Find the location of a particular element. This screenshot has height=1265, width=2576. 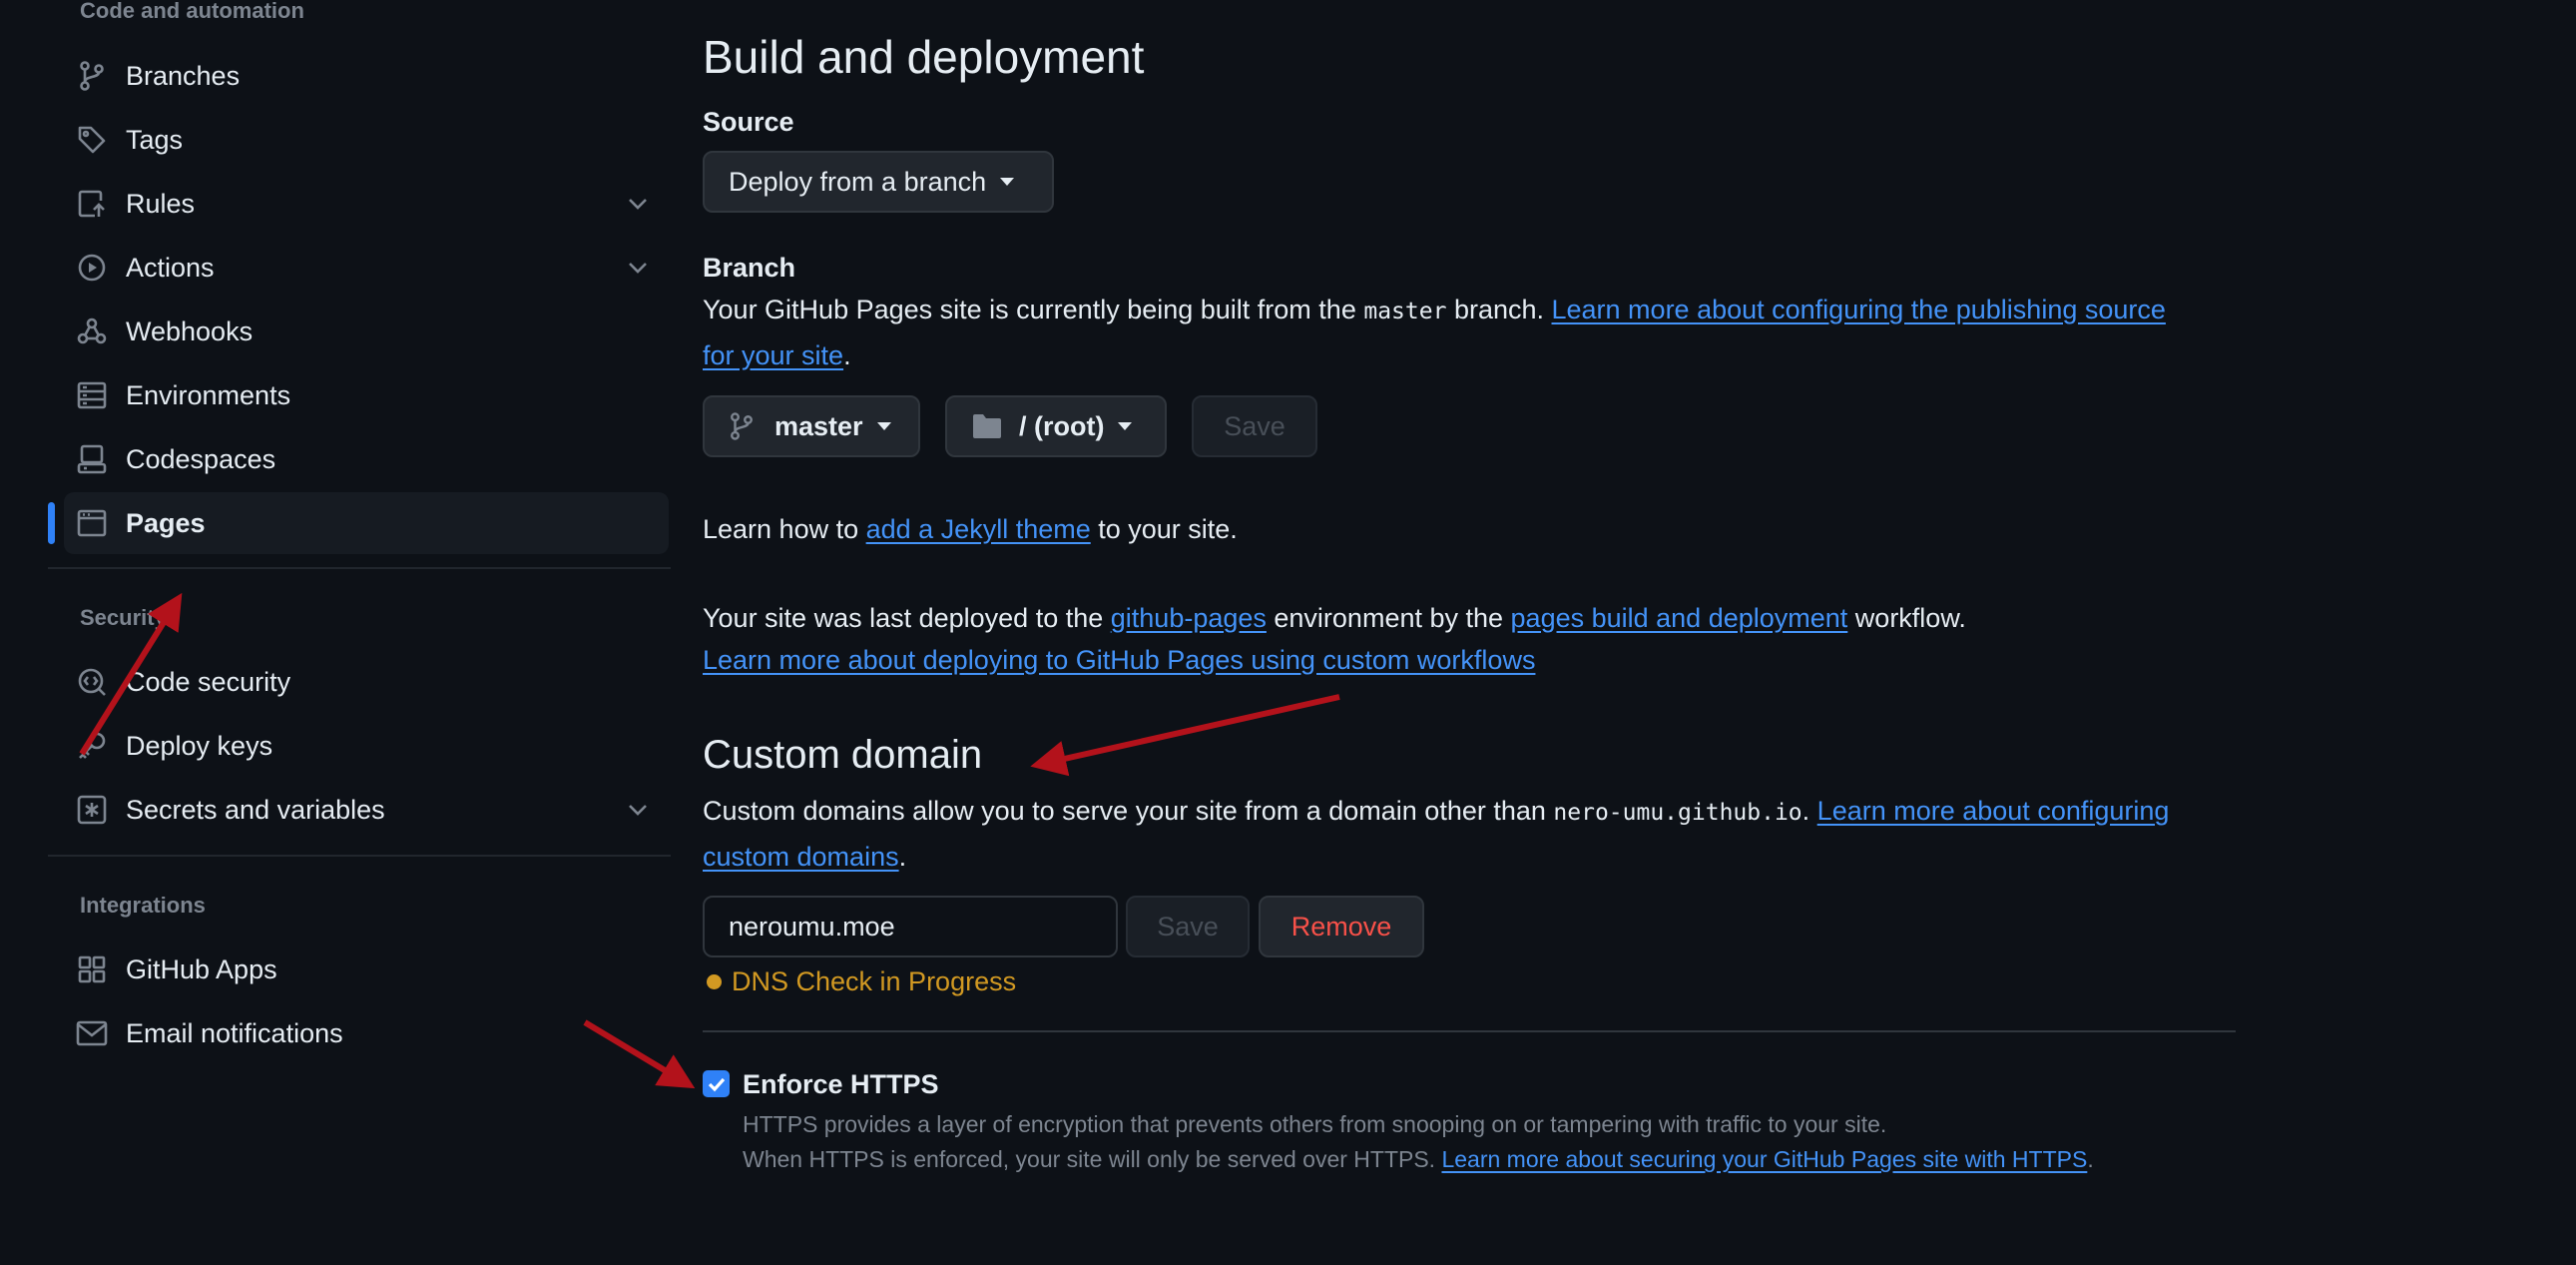

domain-save-button: Save is located at coordinates (1188, 926).